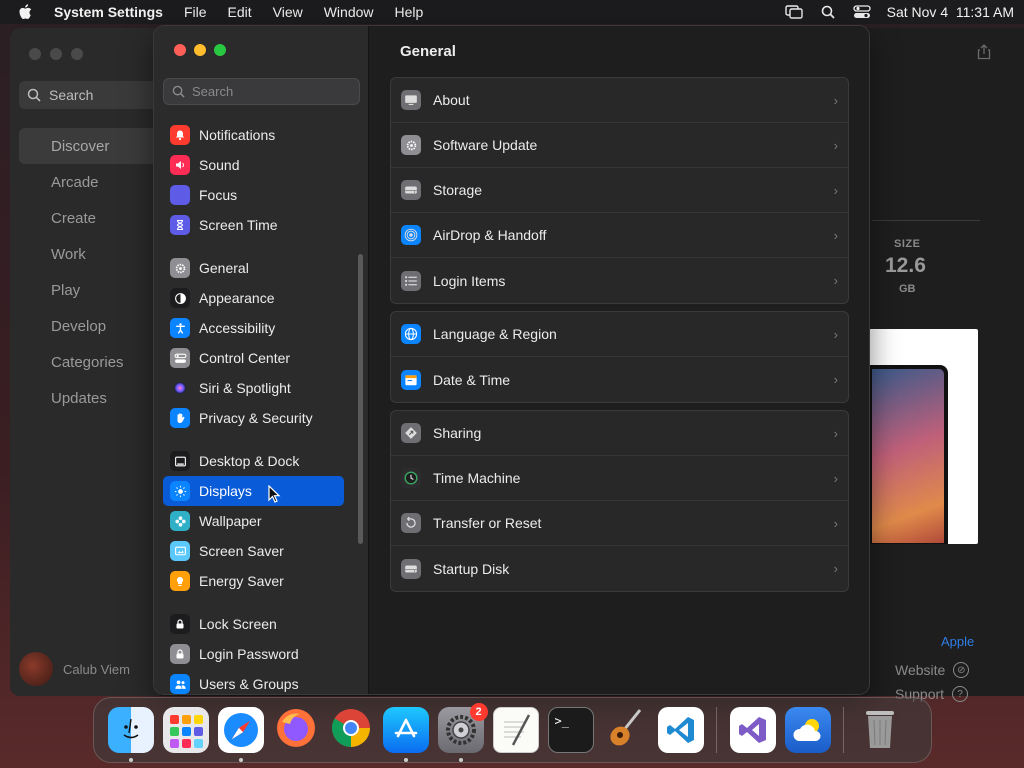 The image size is (1024, 768). Describe the element at coordinates (626, 730) in the screenshot. I see `dock-app-garageband` at that location.